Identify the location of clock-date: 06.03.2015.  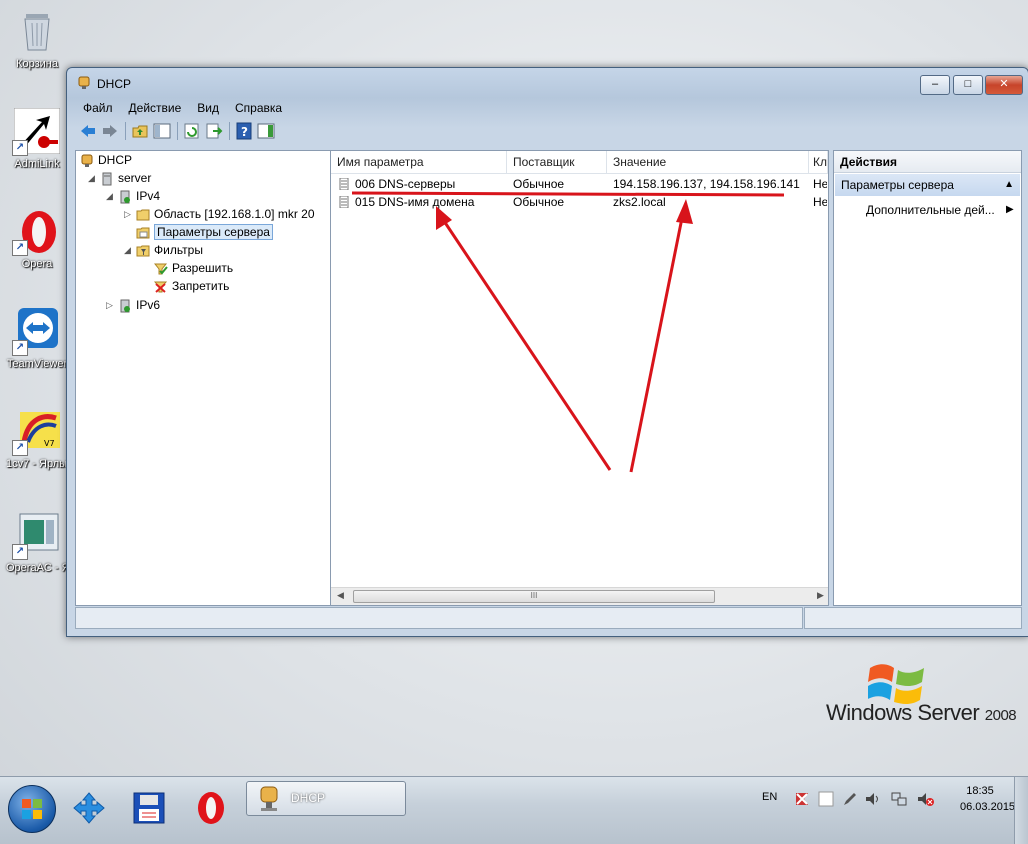
(988, 807).